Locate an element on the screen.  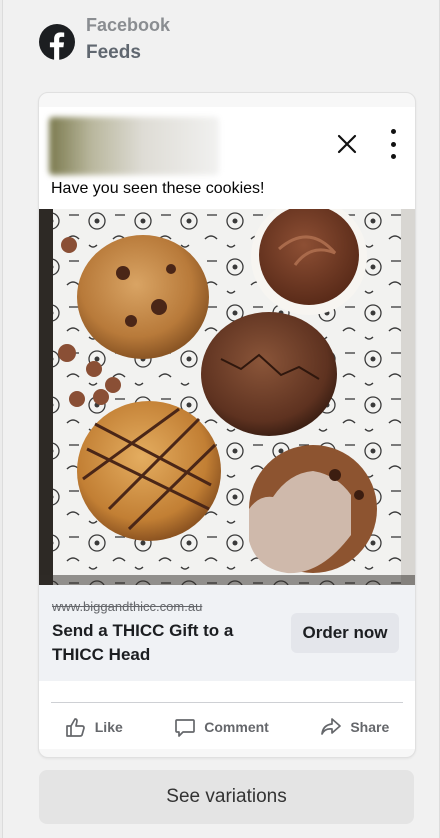
blurred-page-identity is located at coordinates (134, 146).